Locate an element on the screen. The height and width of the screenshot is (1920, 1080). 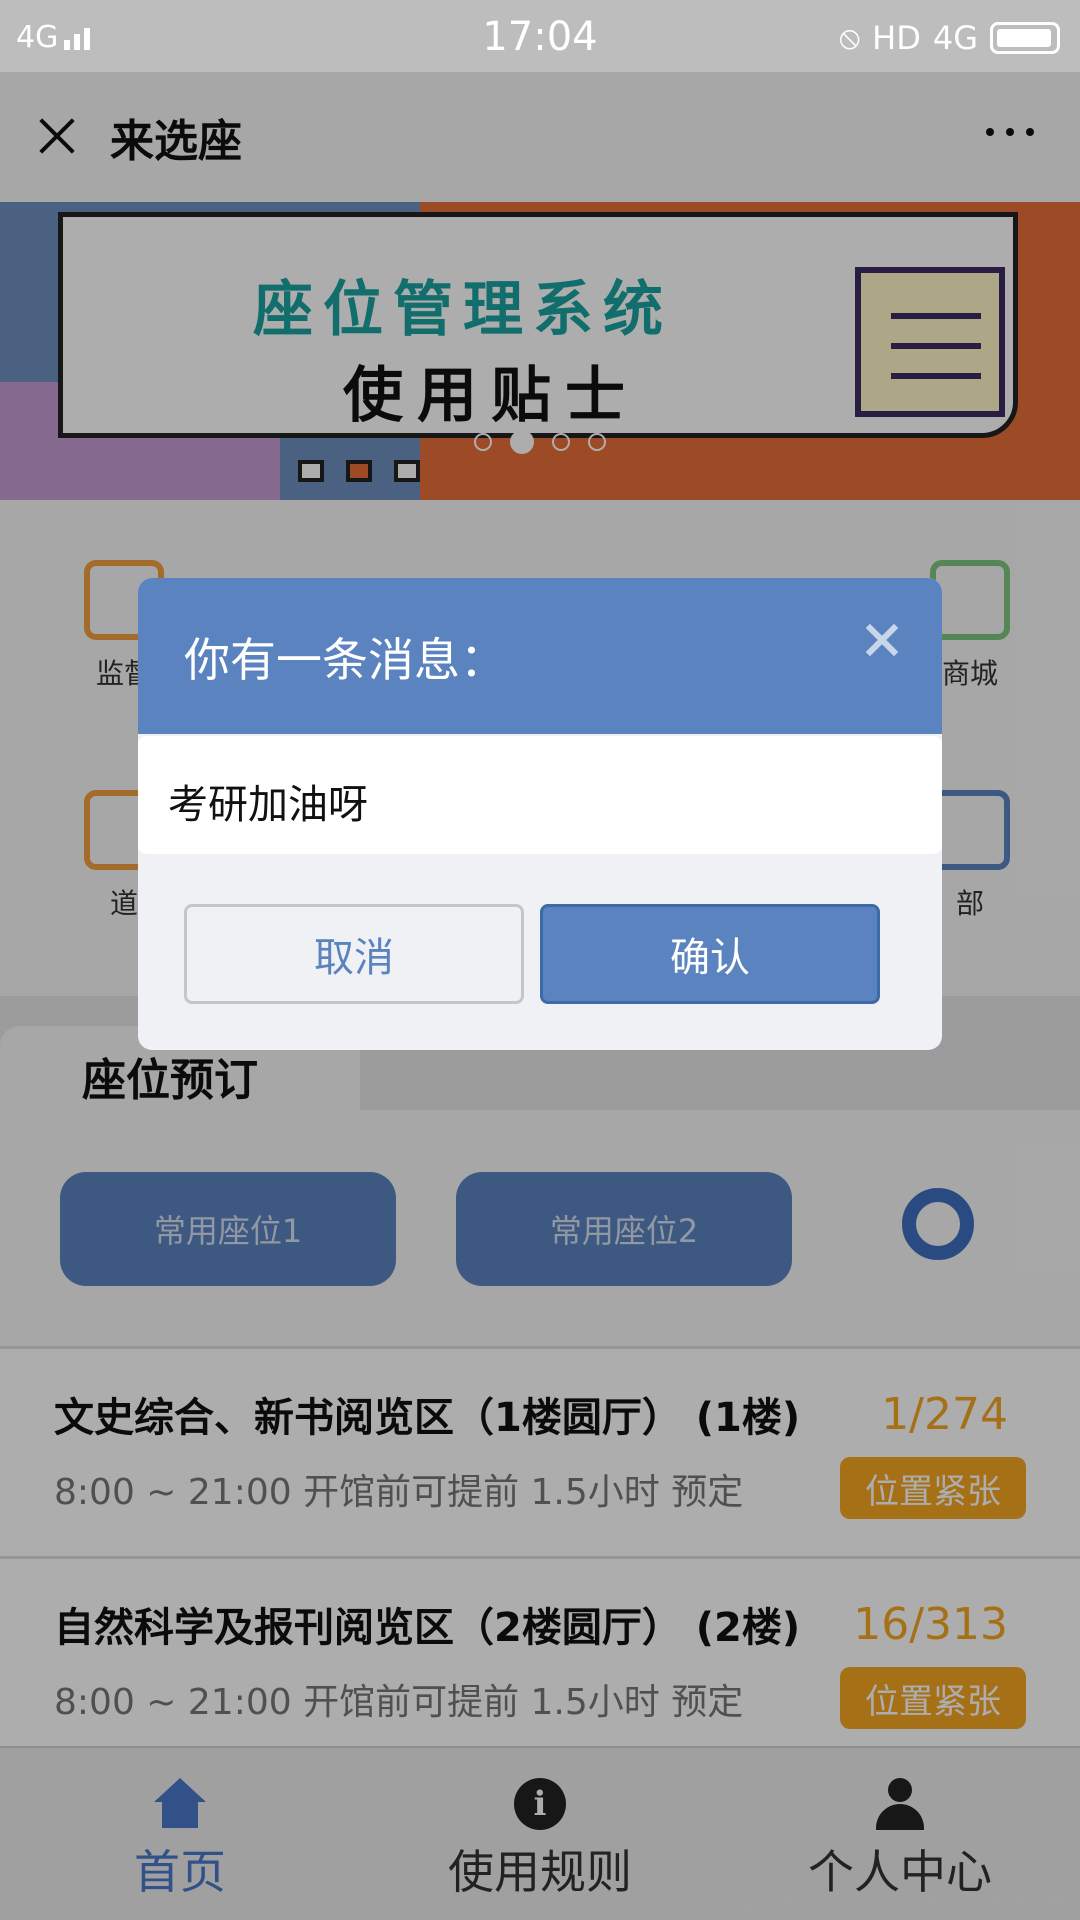
mute-icon: ⦸ is located at coordinates (850, 37).